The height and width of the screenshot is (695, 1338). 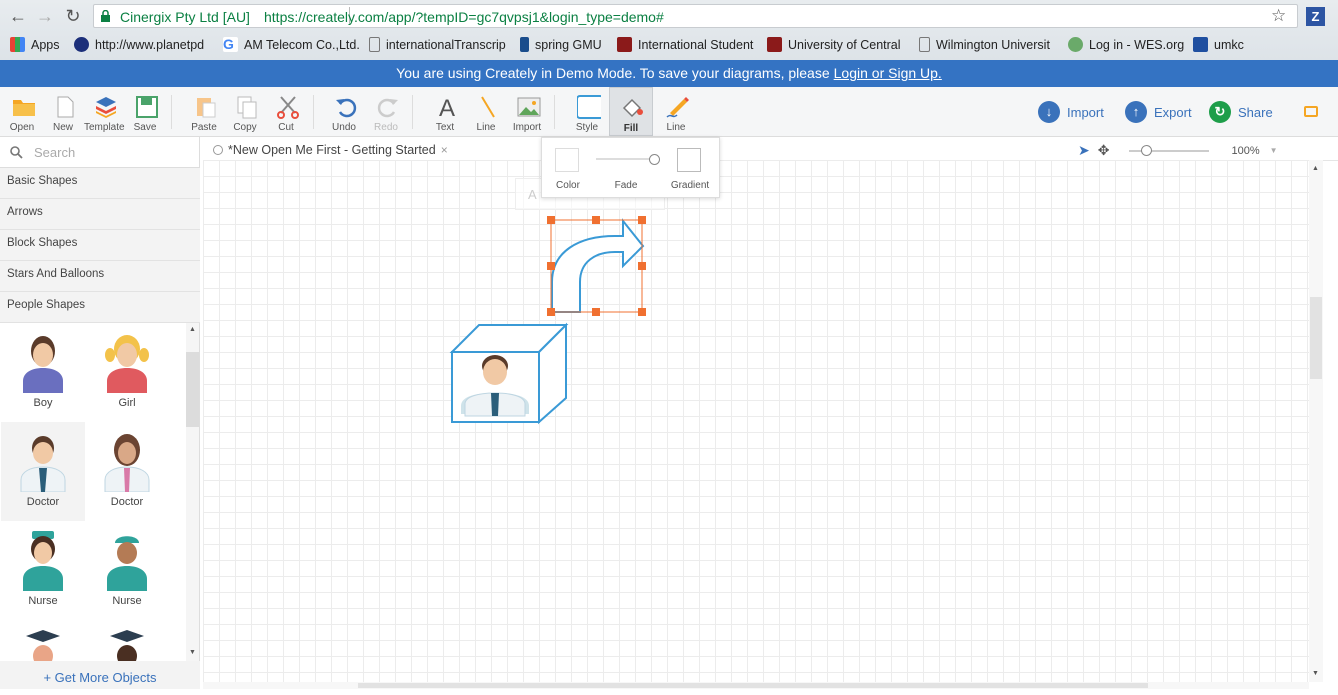 I want to click on bookmark-star-icon: ☆, so click(x=1278, y=16).